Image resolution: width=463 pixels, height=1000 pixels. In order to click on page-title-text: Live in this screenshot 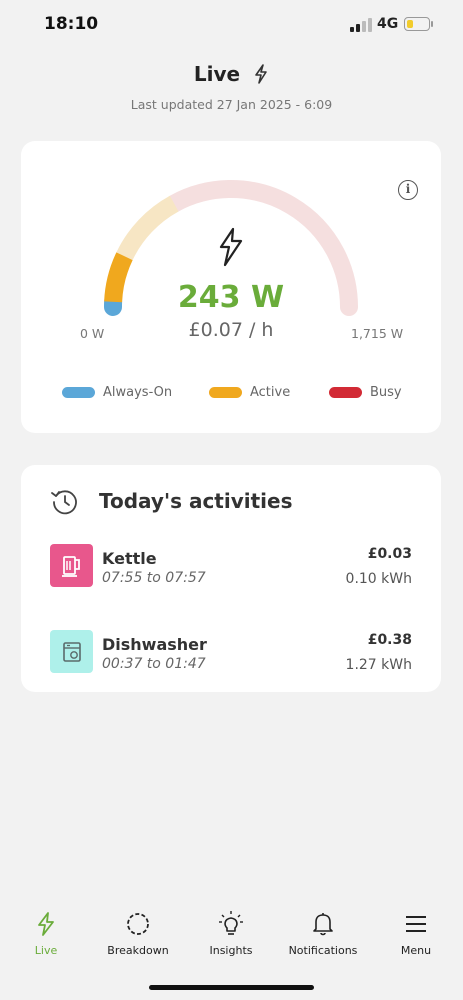, I will do `click(217, 74)`.